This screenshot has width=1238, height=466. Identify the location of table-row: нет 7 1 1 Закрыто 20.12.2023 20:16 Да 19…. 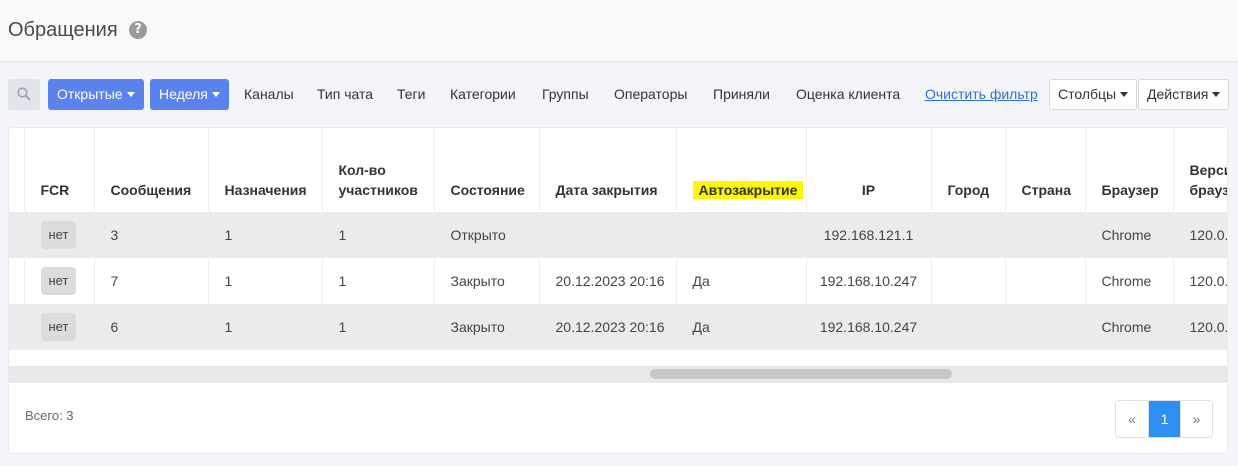
(618, 281).